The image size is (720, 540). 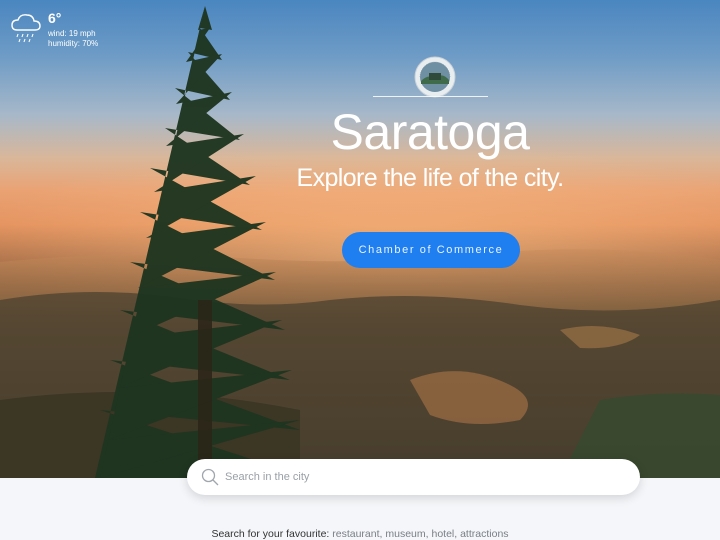 I want to click on suggestion-link-hotel: hotel,, so click(x=444, y=534).